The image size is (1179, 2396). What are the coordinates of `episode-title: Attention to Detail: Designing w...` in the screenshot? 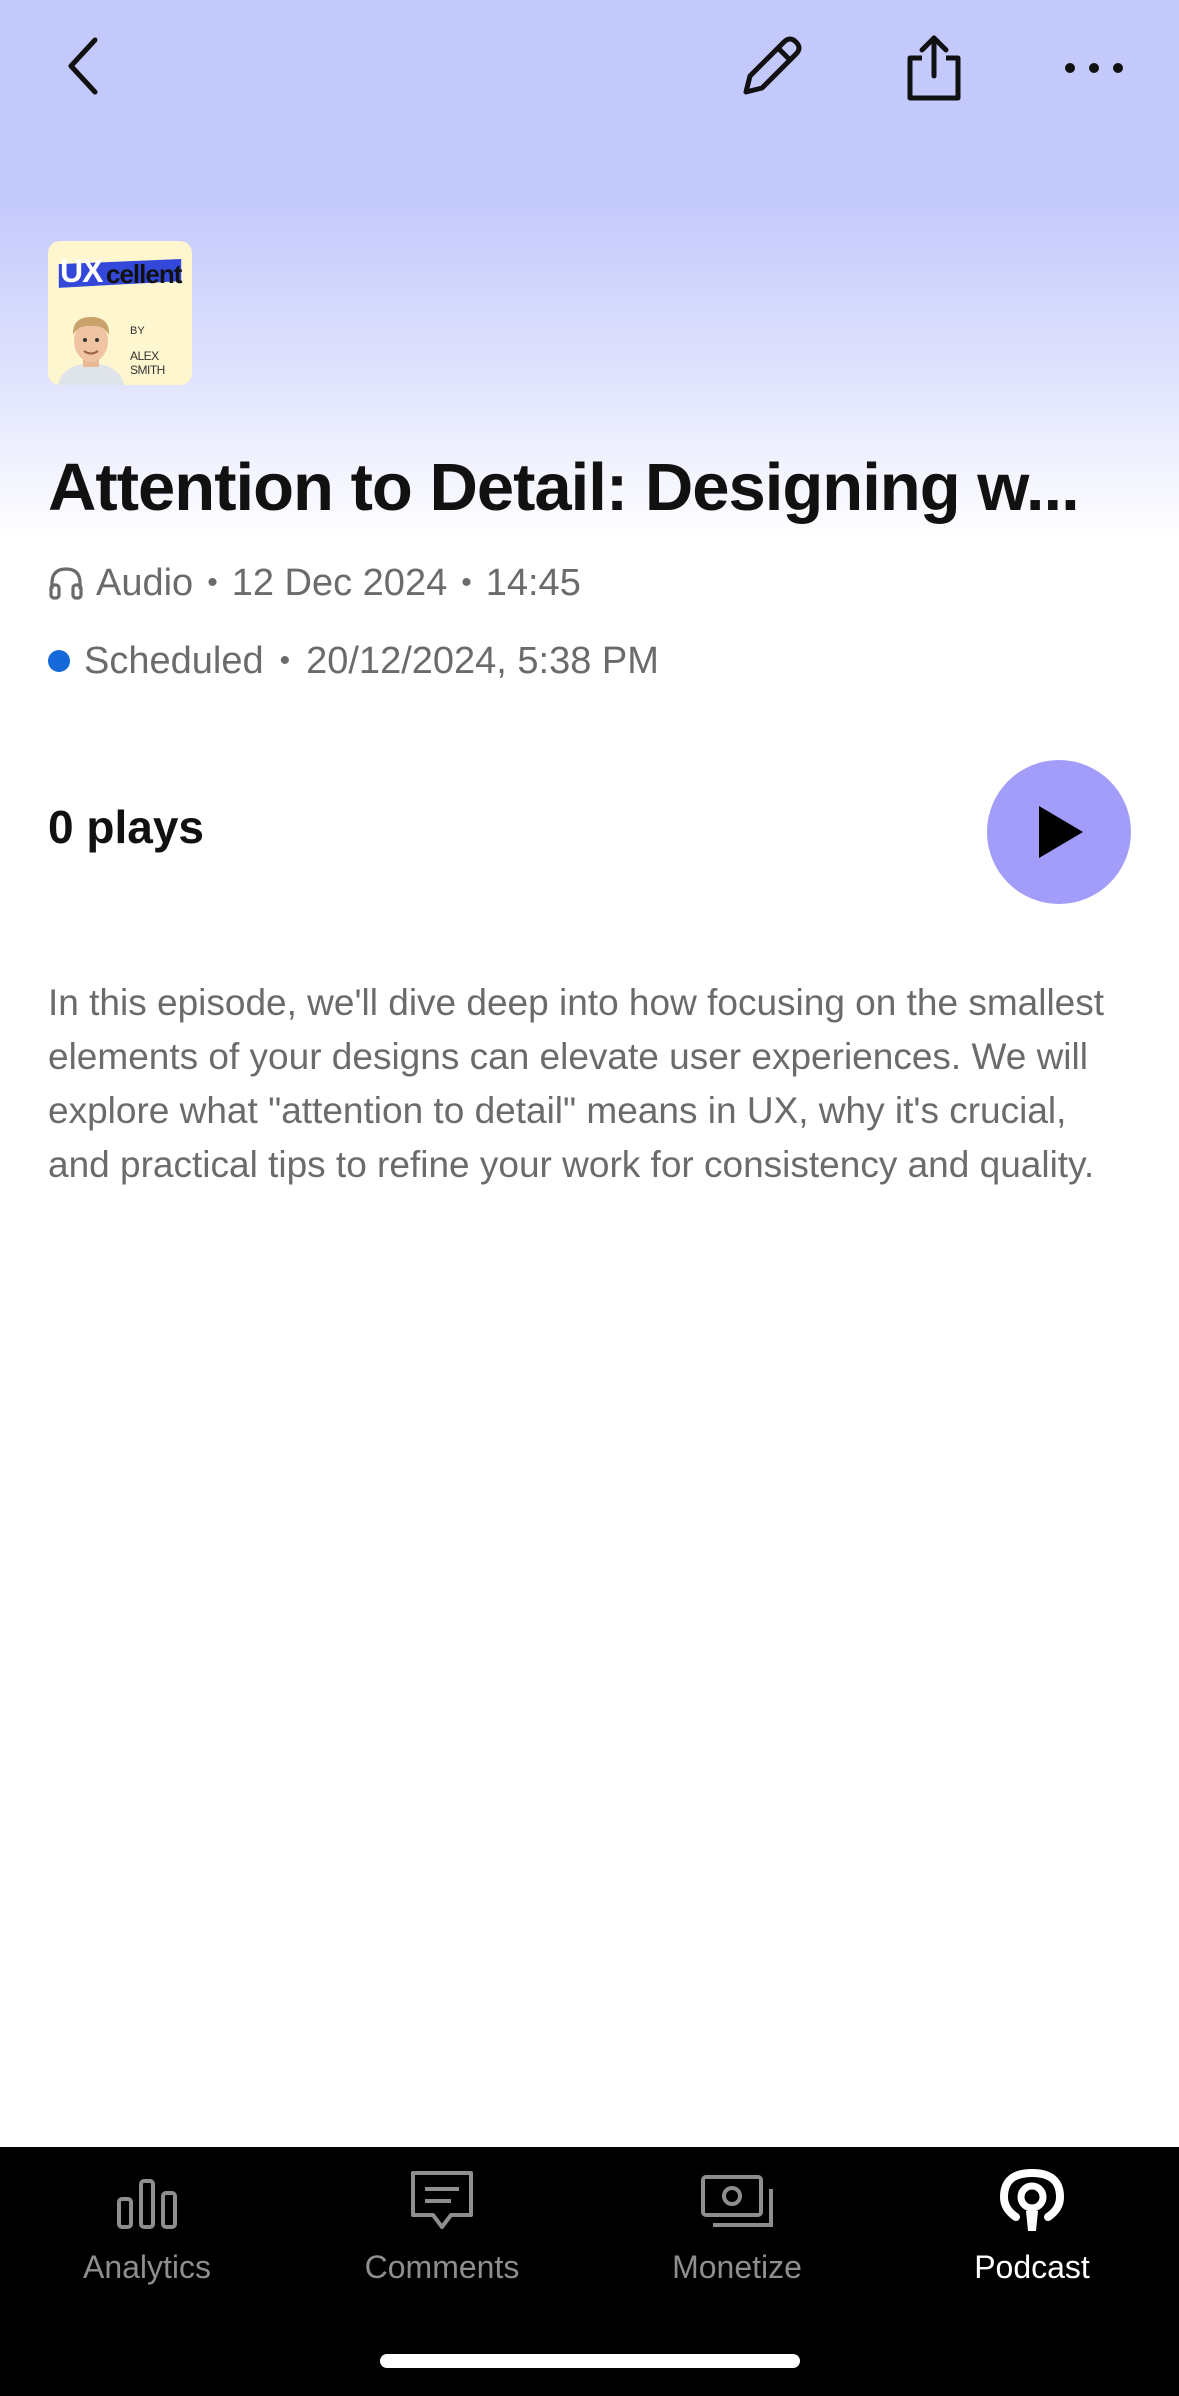 It's located at (564, 487).